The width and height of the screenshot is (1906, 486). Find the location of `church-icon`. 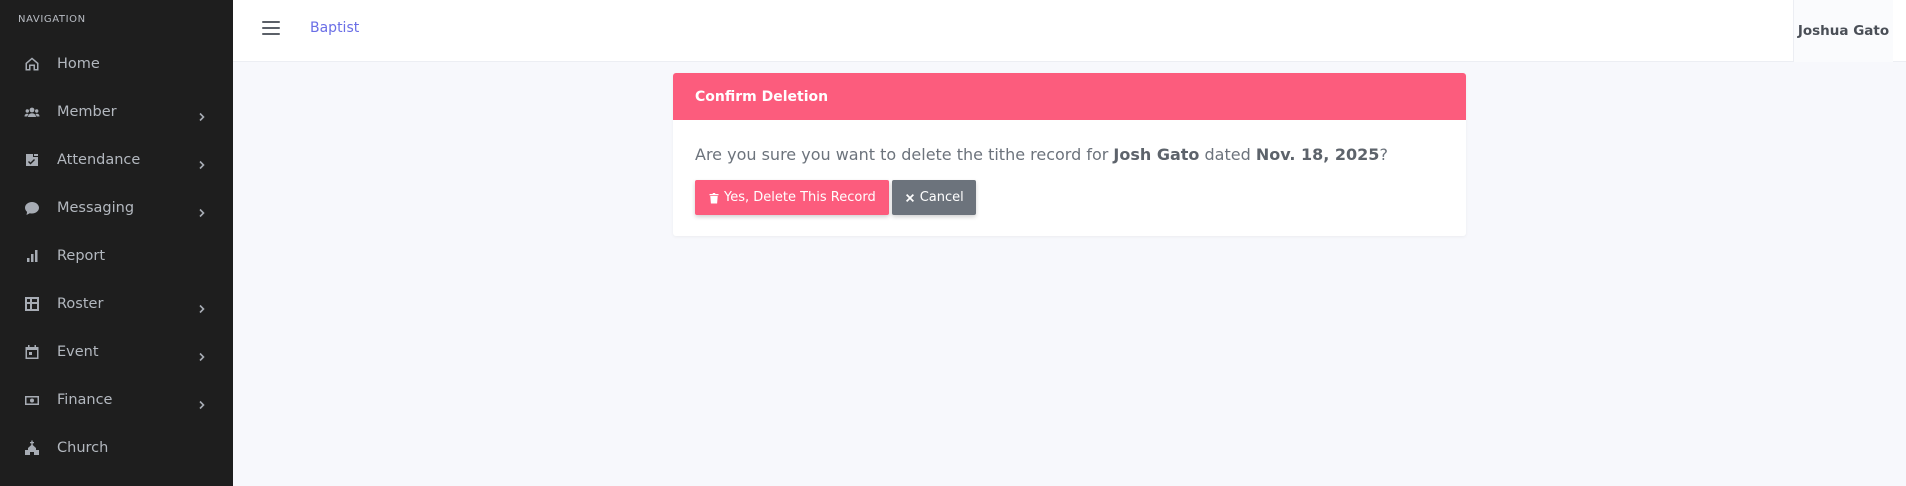

church-icon is located at coordinates (31, 448).